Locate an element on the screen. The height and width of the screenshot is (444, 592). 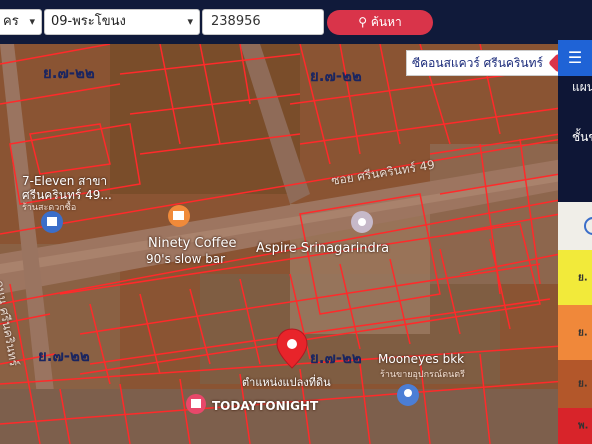
top-toolbar: คร ▾ 09-พระโขนง ▾ 238956 ⚲ ค้นหา is located at coordinates (296, 22).